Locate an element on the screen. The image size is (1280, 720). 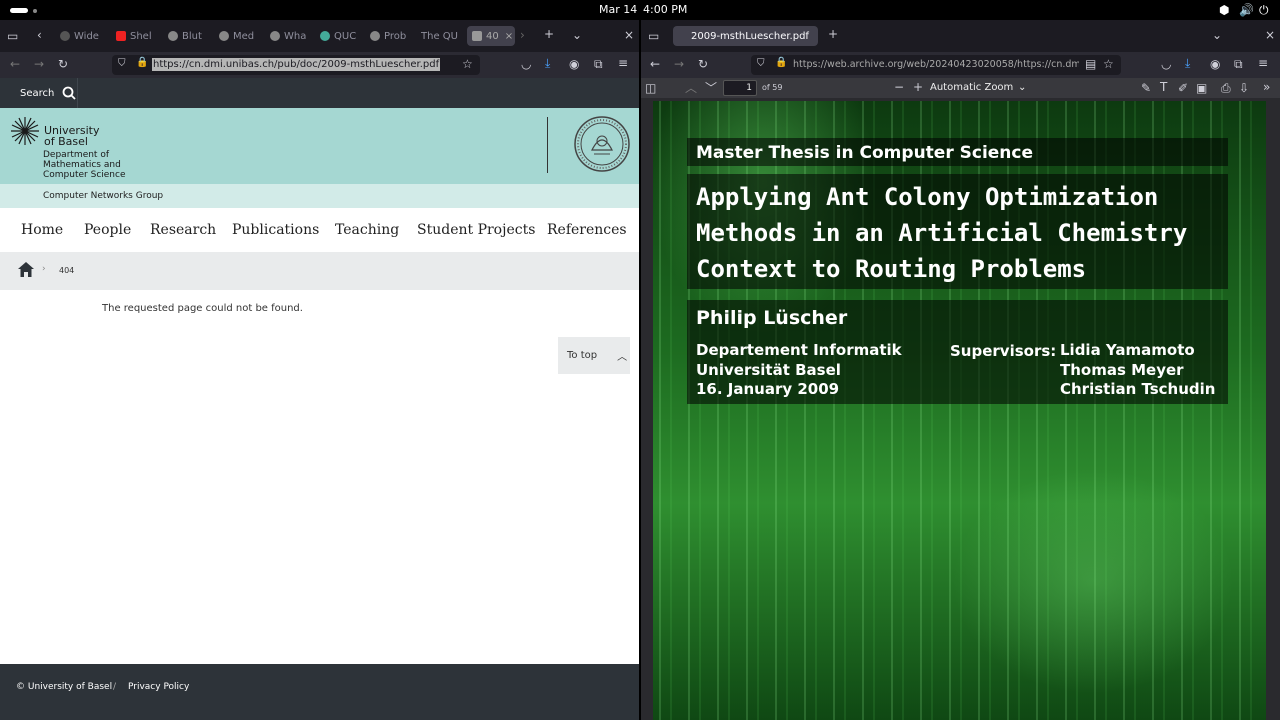
nav-teaching: Teaching is located at coordinates (367, 230).